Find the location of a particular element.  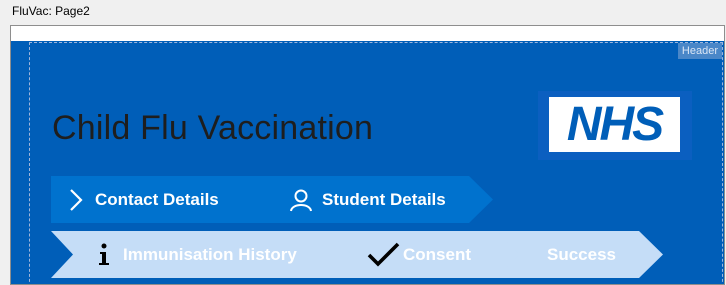

header-tag: Header is located at coordinates (699, 51).